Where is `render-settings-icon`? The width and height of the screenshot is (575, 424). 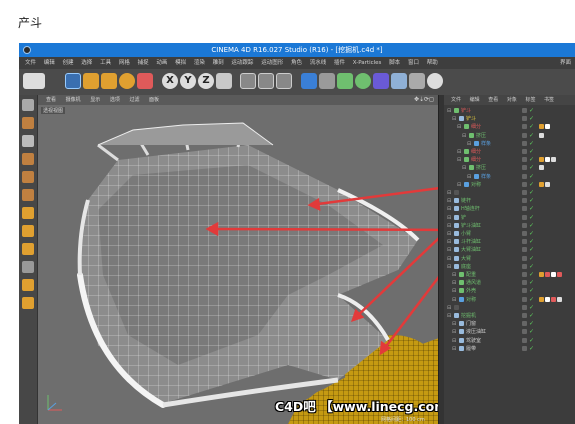
render-settings-icon is located at coordinates (284, 81).